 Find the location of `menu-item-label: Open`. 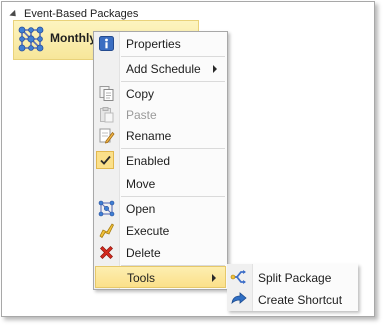

menu-item-label: Open is located at coordinates (141, 209).